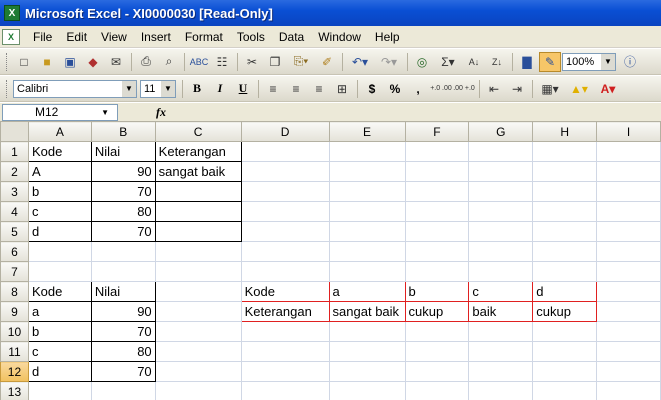 This screenshot has height=400, width=661. What do you see at coordinates (517, 89) in the screenshot?
I see `increase-indent-icon: ⇥` at bounding box center [517, 89].